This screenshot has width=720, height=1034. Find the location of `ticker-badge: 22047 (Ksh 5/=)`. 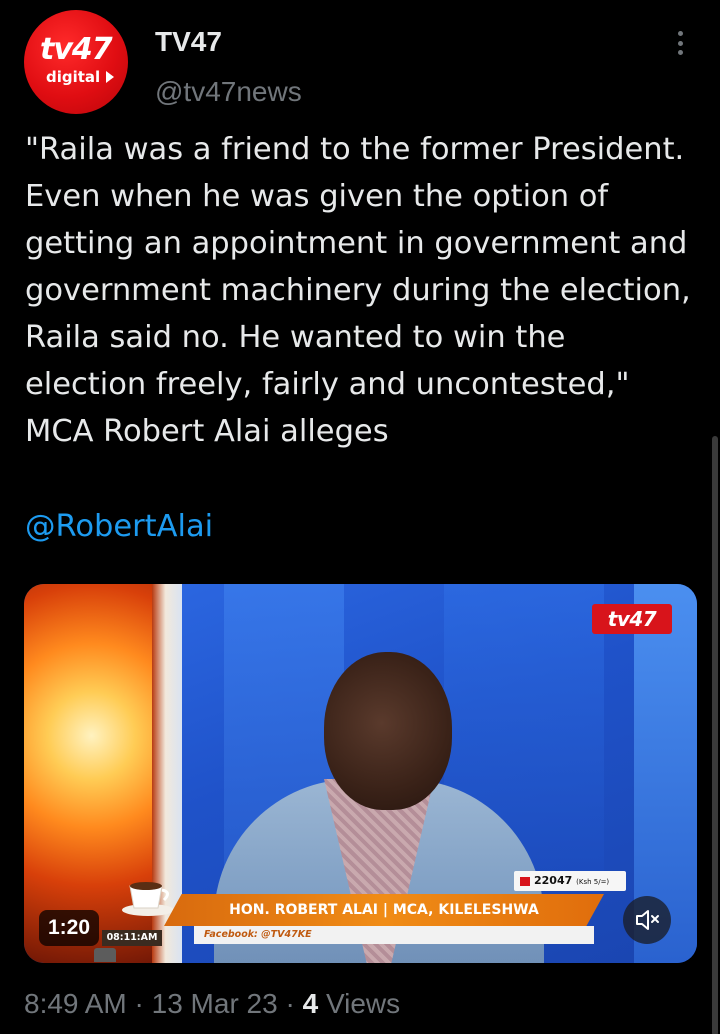

ticker-badge: 22047 (Ksh 5/=) is located at coordinates (570, 881).